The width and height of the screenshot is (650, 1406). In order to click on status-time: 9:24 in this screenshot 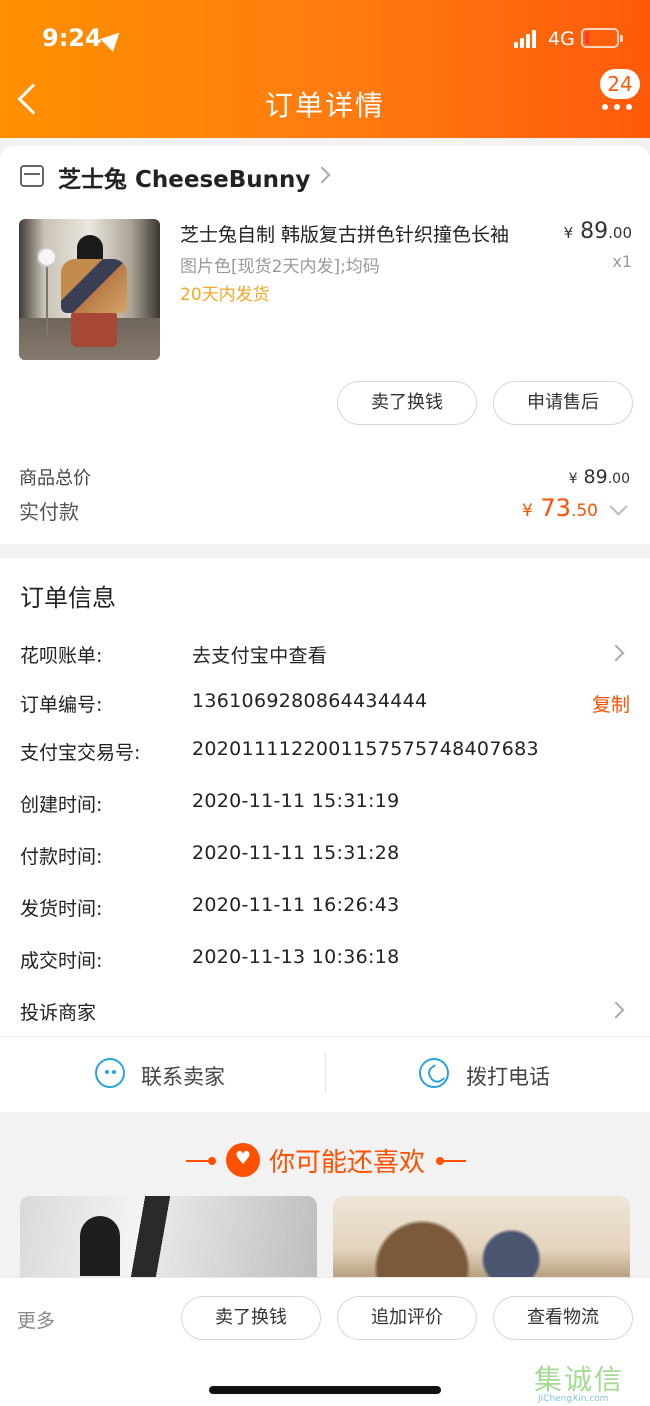, I will do `click(72, 38)`.